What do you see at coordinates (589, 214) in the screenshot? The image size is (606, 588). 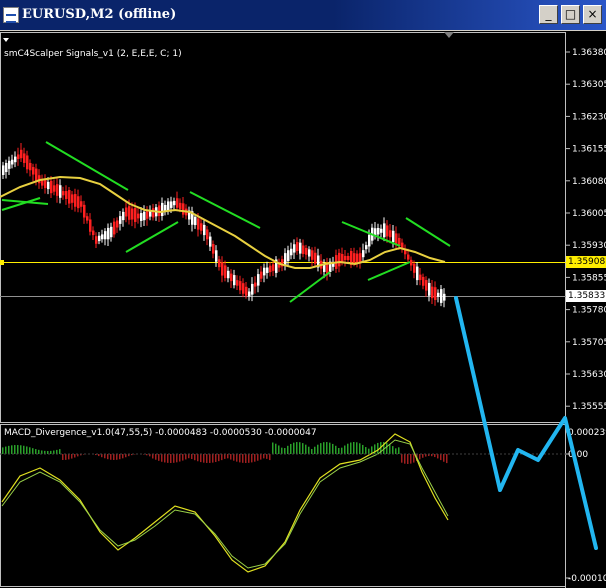 I see `price-axis-label: 1.36005` at bounding box center [589, 214].